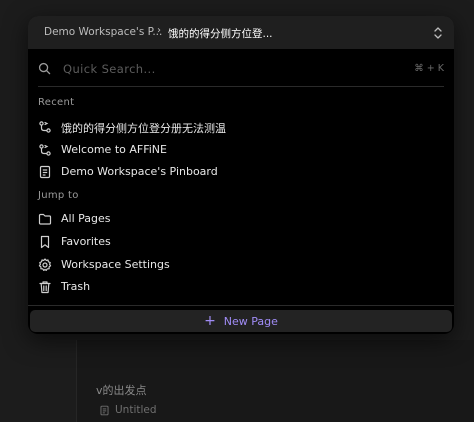 The width and height of the screenshot is (474, 422). I want to click on jump-item-label: All Pages, so click(86, 218).